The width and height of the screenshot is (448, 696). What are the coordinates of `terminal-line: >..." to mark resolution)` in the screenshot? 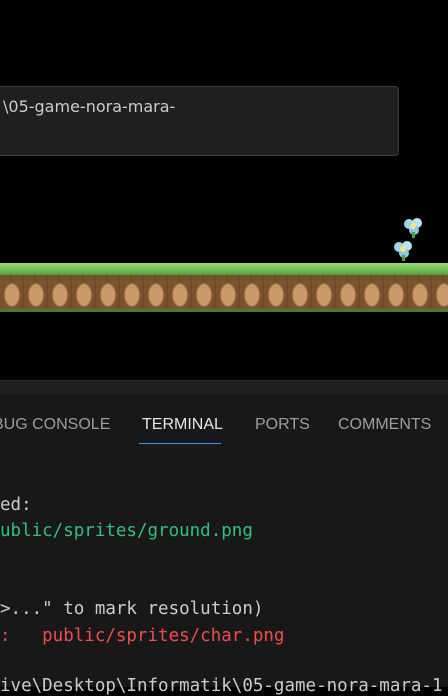 It's located at (132, 609).